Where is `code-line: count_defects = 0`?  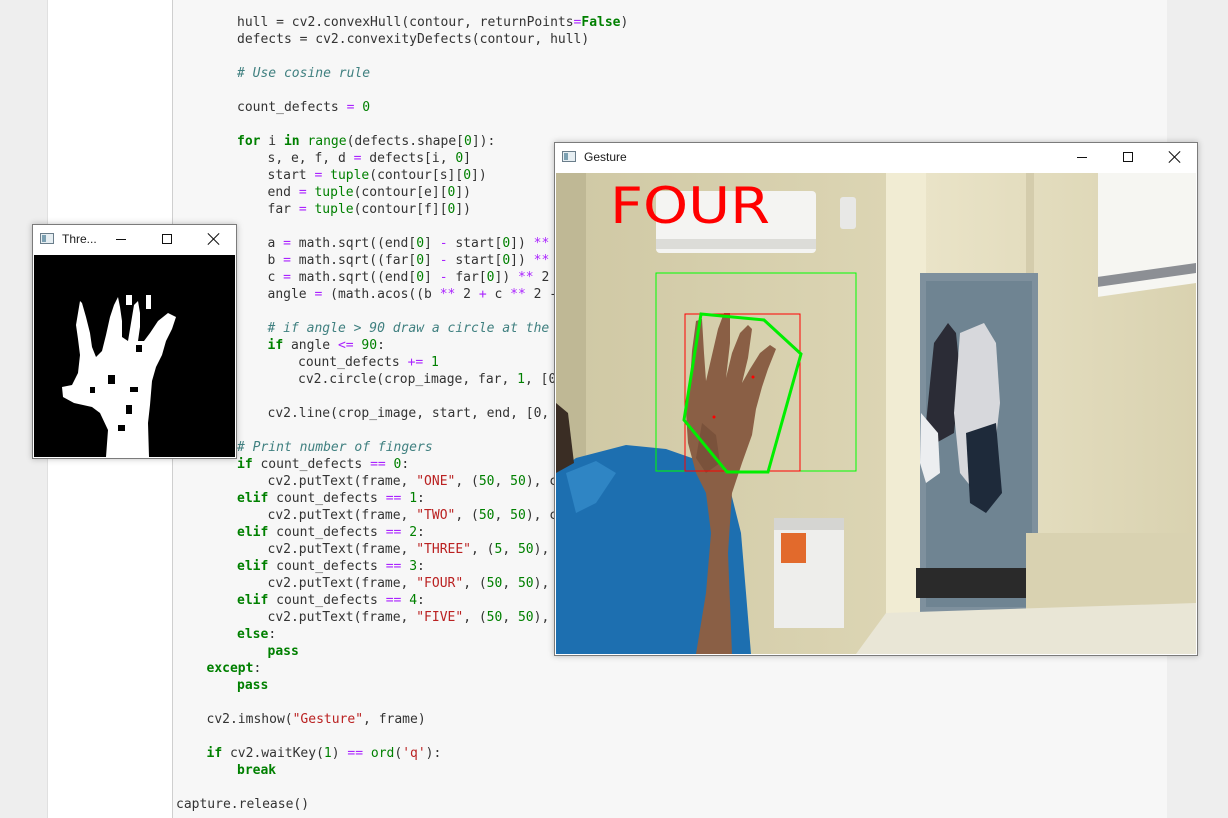
code-line: count_defects = 0 is located at coordinates (303, 107).